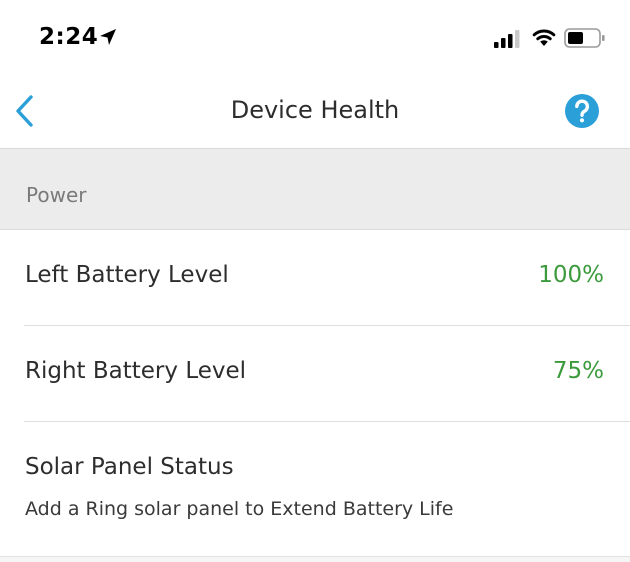  Describe the element at coordinates (544, 37) in the screenshot. I see `wifi-icon` at that location.